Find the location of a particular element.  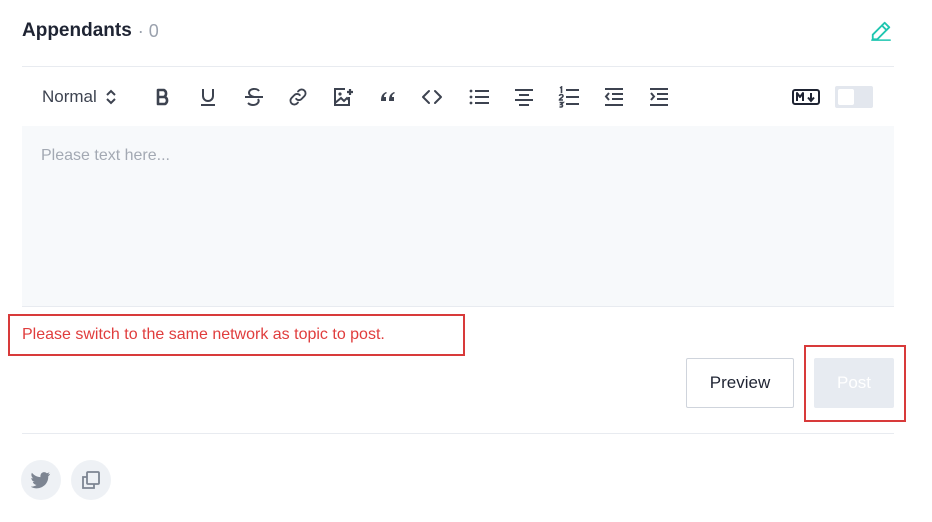

align-center-icon is located at coordinates (524, 97).